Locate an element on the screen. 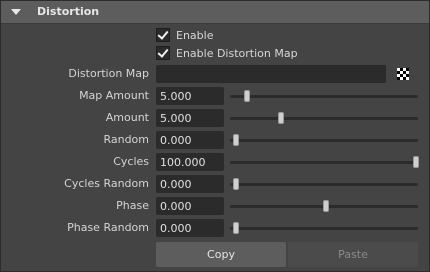 The height and width of the screenshot is (272, 430). amount-slider is located at coordinates (324, 118).